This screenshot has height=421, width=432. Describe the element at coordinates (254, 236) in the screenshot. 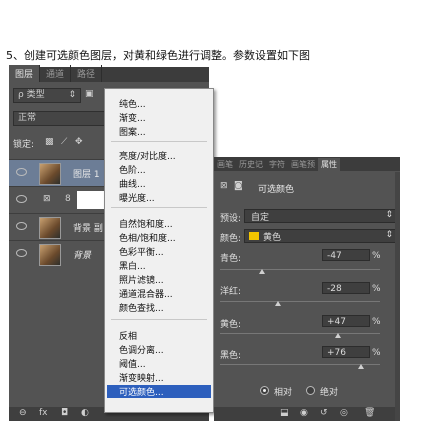

I see `color-swatch` at that location.